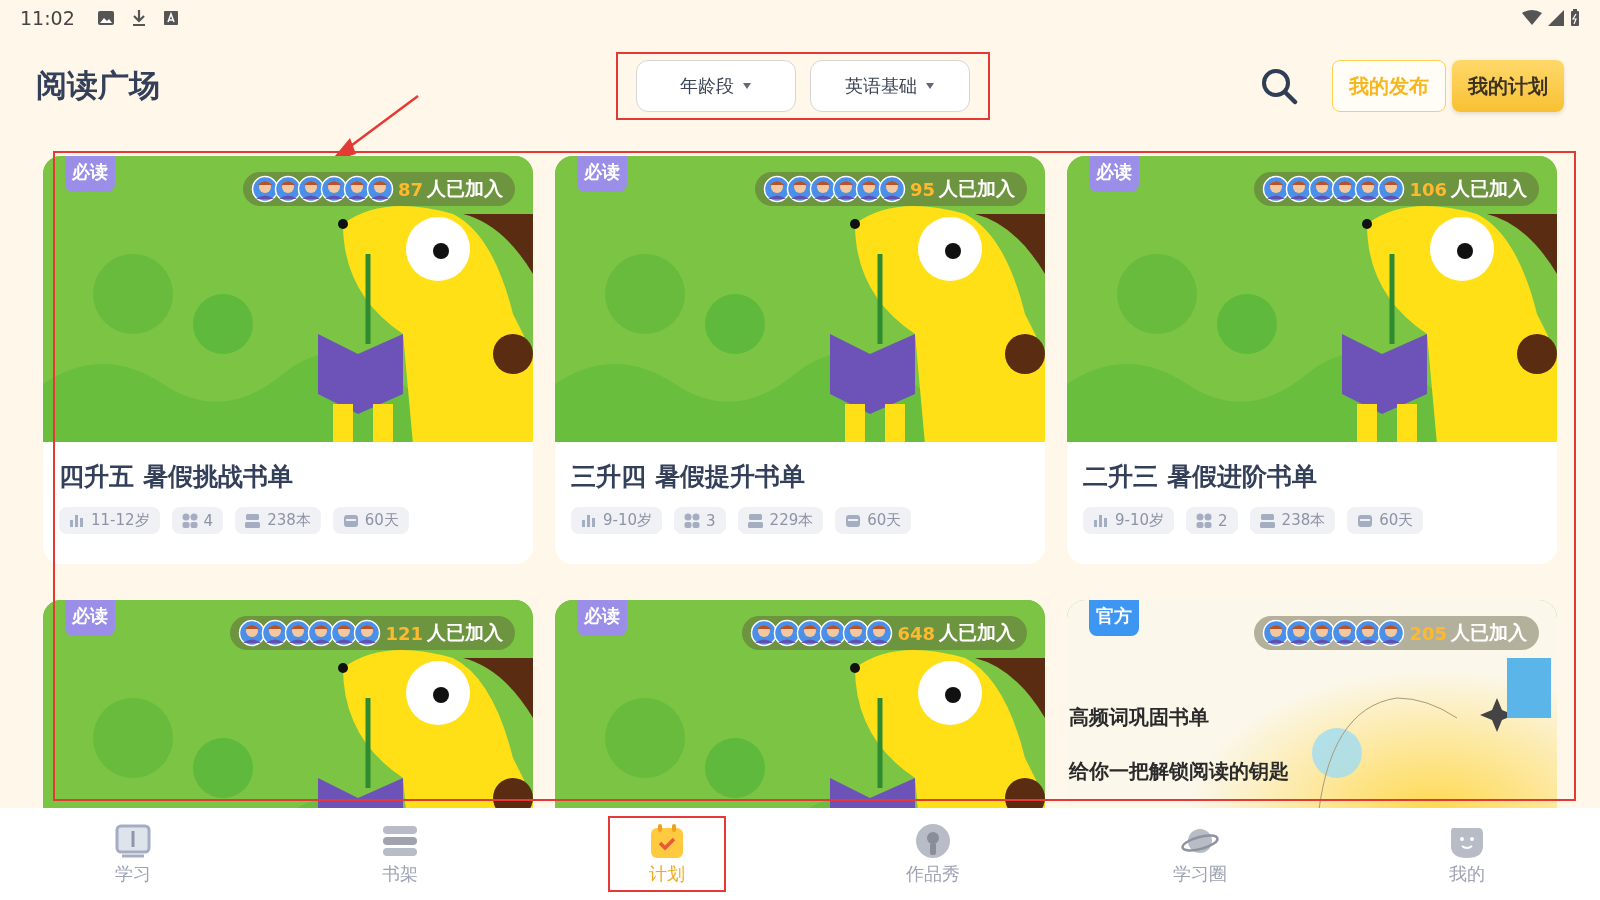 This screenshot has height=900, width=1600. Describe the element at coordinates (410, 189) in the screenshot. I see `joined-count: 87` at that location.